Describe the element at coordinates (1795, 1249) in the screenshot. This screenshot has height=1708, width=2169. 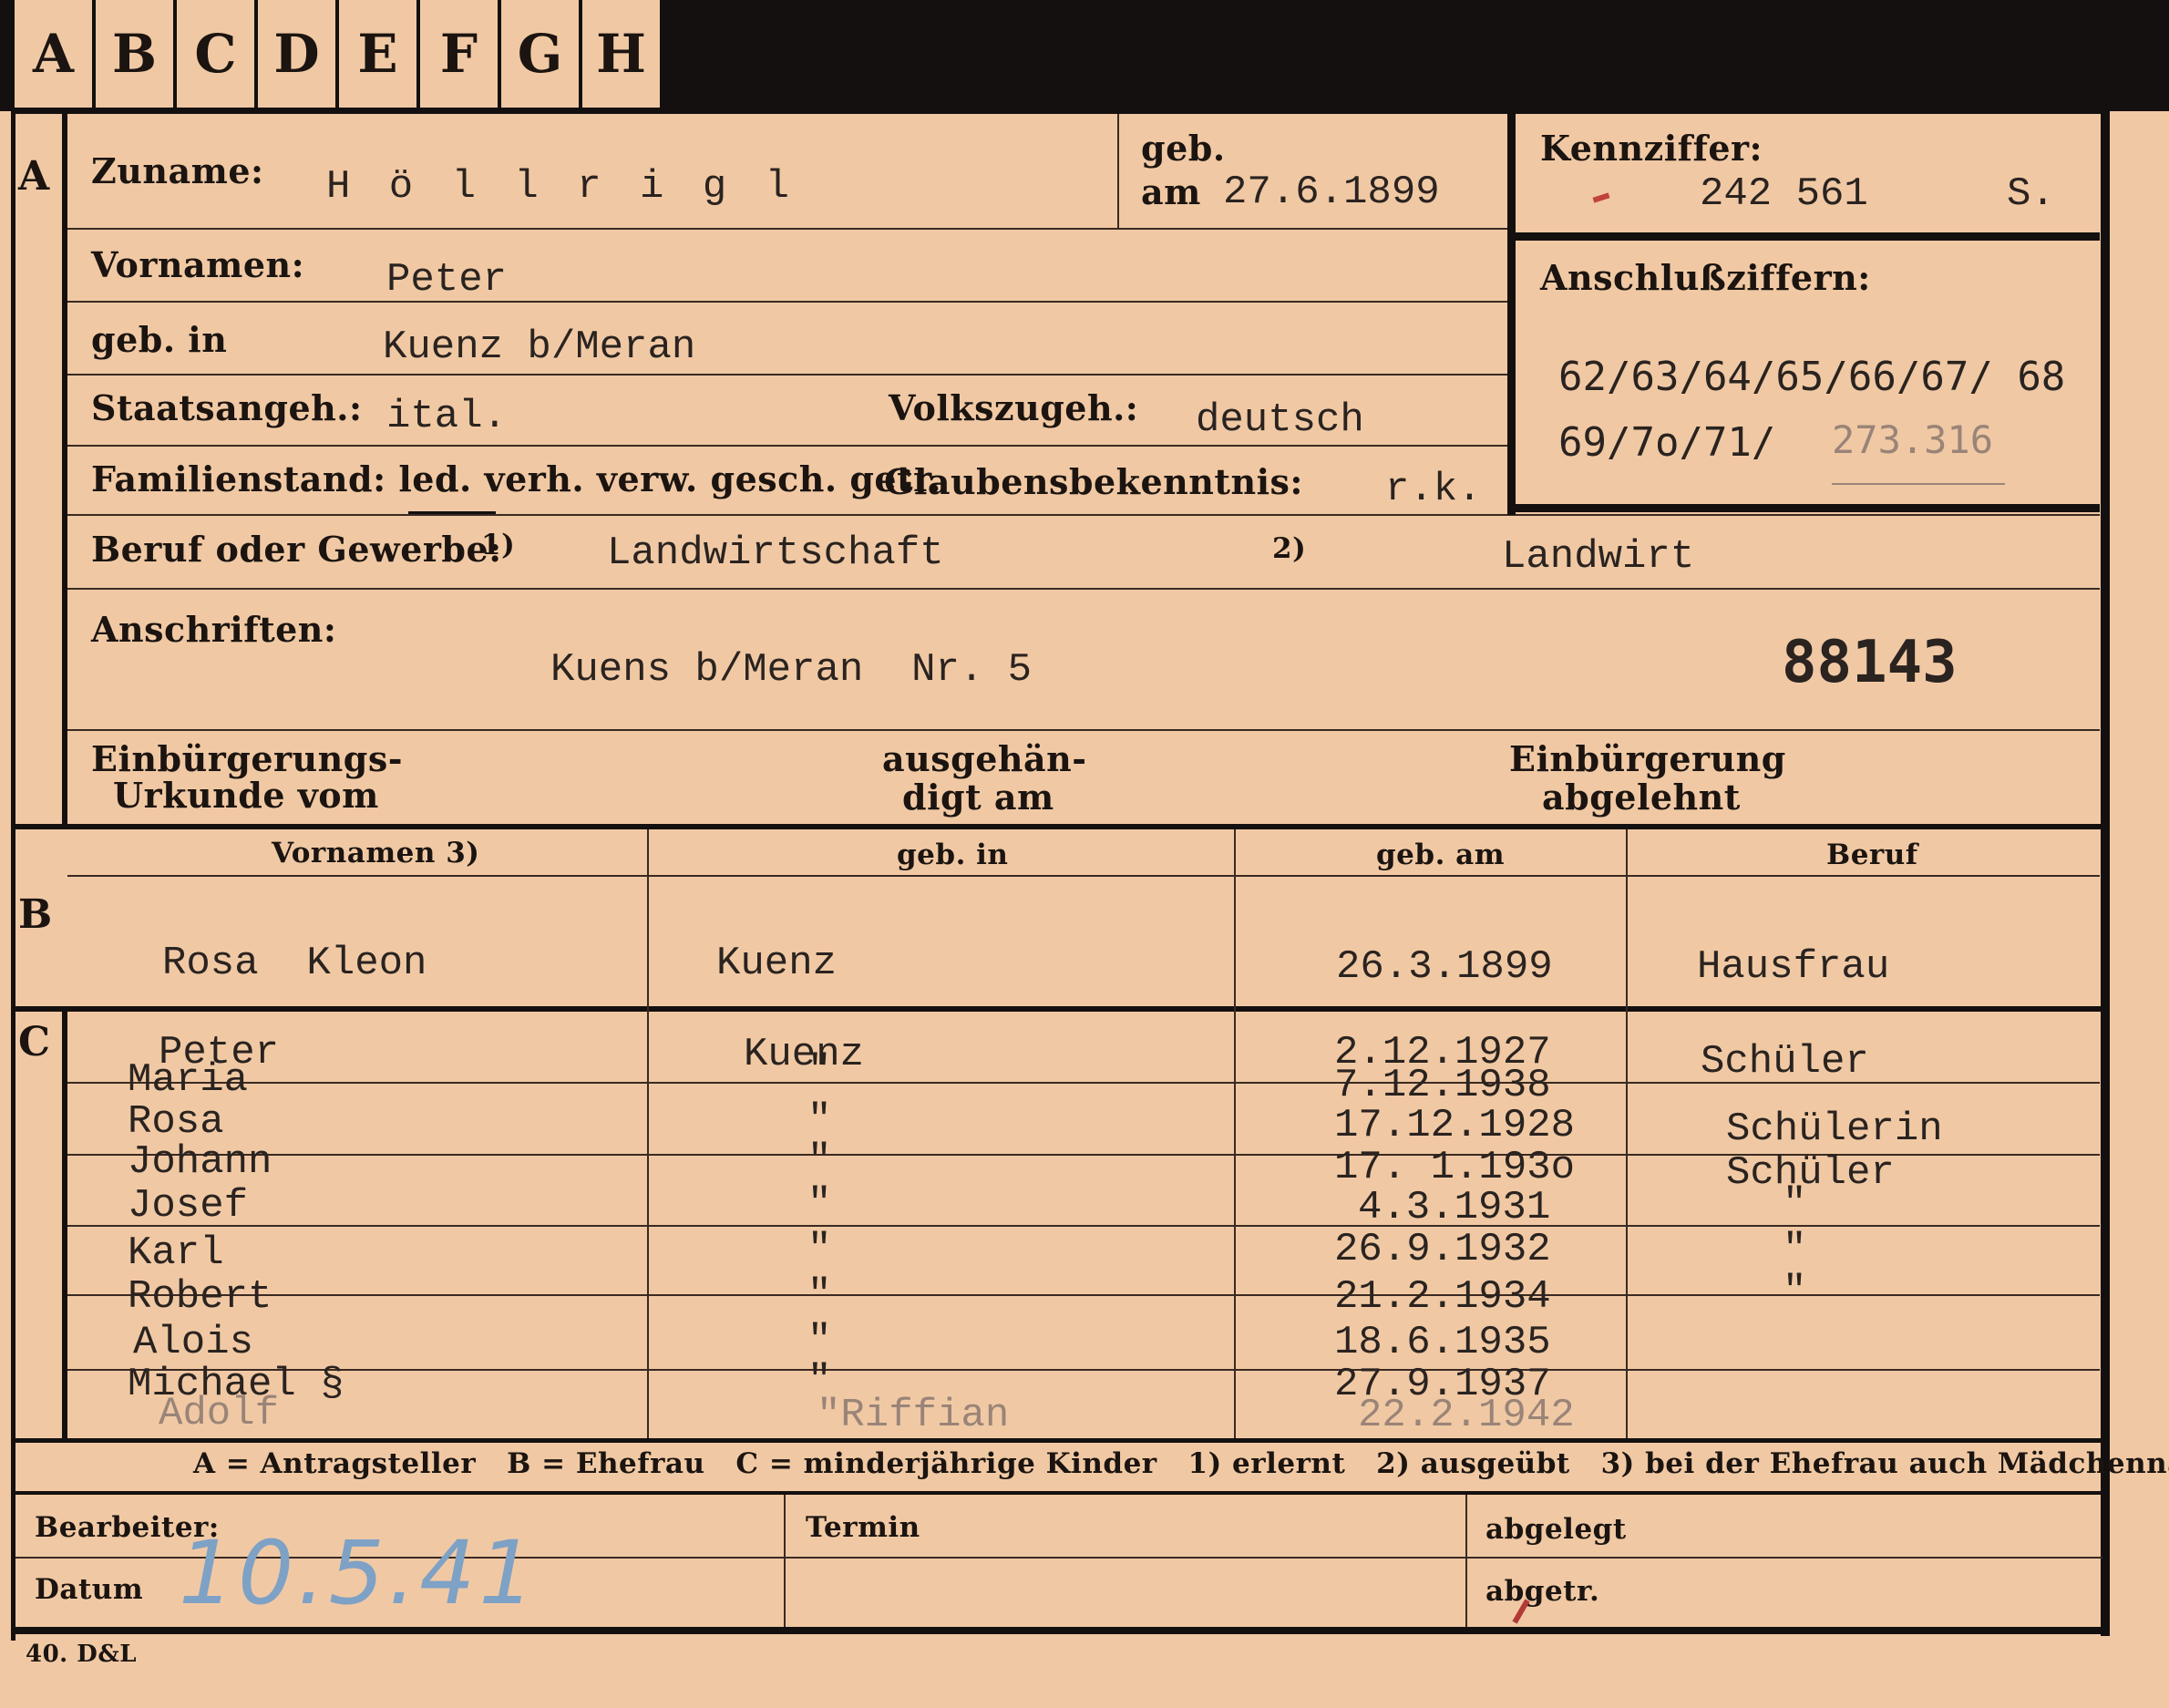
I see `child-5-occupation: "` at that location.